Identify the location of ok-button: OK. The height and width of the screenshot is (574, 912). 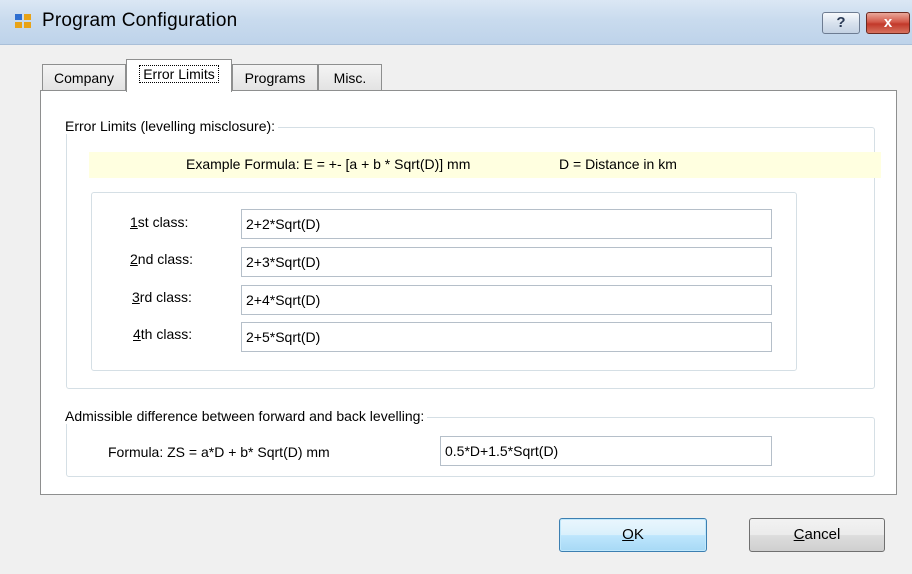
(633, 535).